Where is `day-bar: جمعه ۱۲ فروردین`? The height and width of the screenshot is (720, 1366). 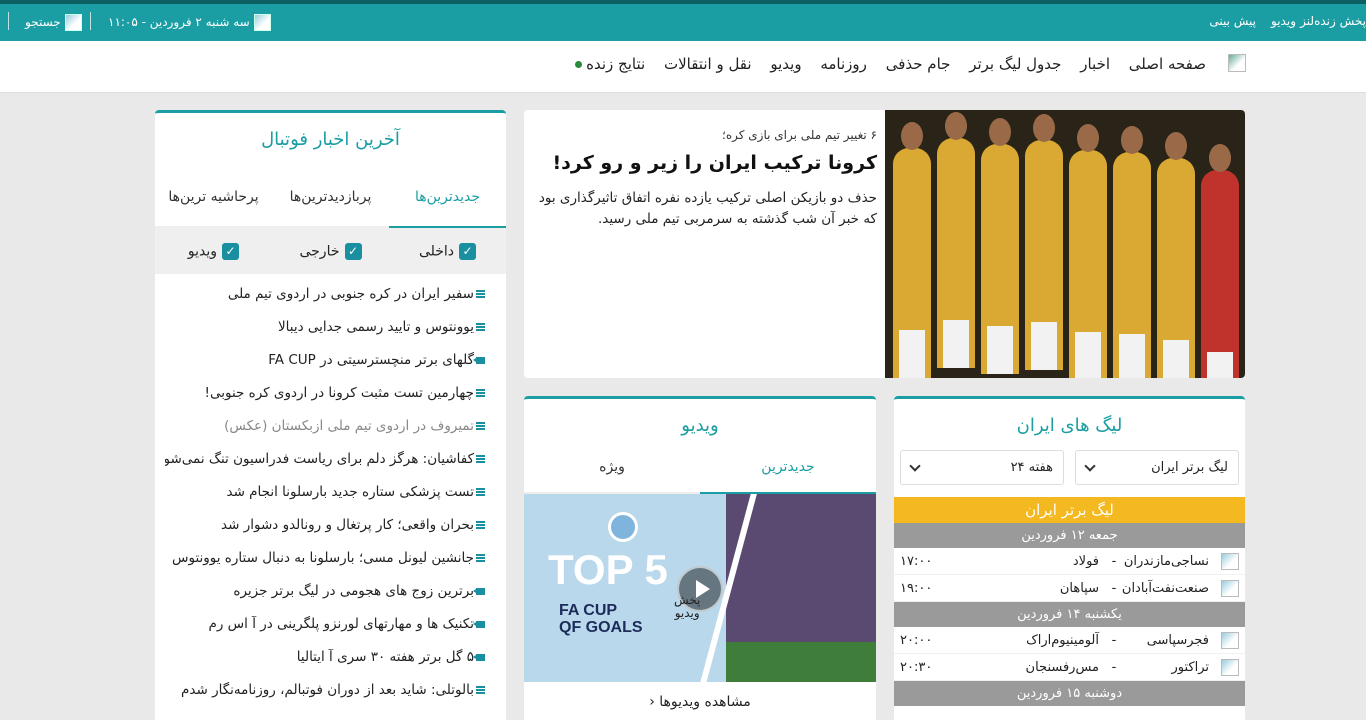
day-bar: جمعه ۱۲ فروردین is located at coordinates (1069, 535).